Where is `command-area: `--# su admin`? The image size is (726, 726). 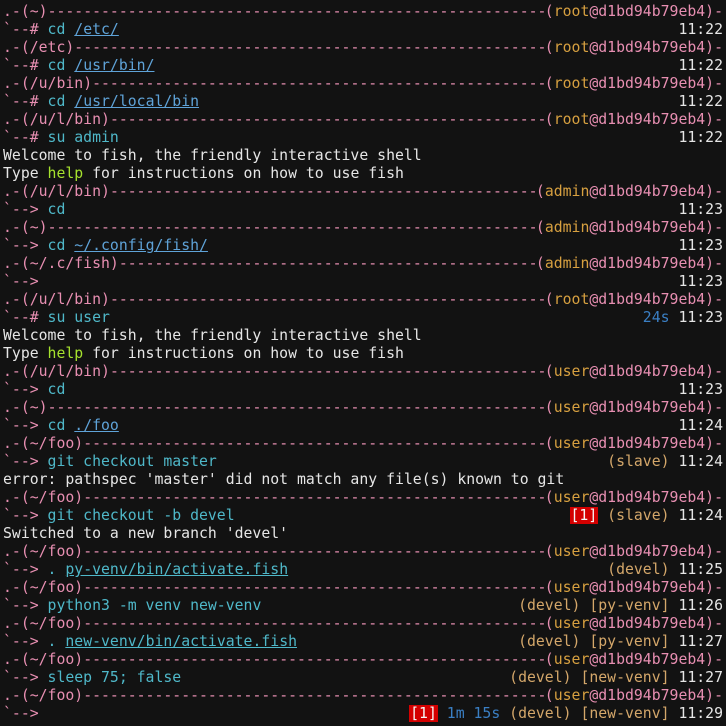 command-area: `--# su admin is located at coordinates (61, 138).